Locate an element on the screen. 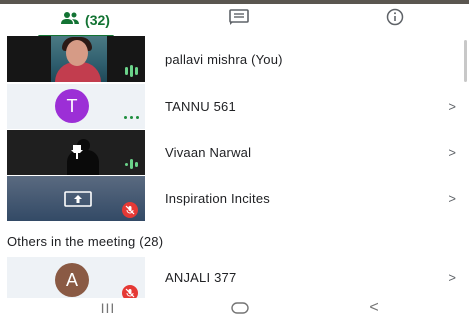 Image resolution: width=469 pixels, height=318 pixels. chat-icon is located at coordinates (239, 19).